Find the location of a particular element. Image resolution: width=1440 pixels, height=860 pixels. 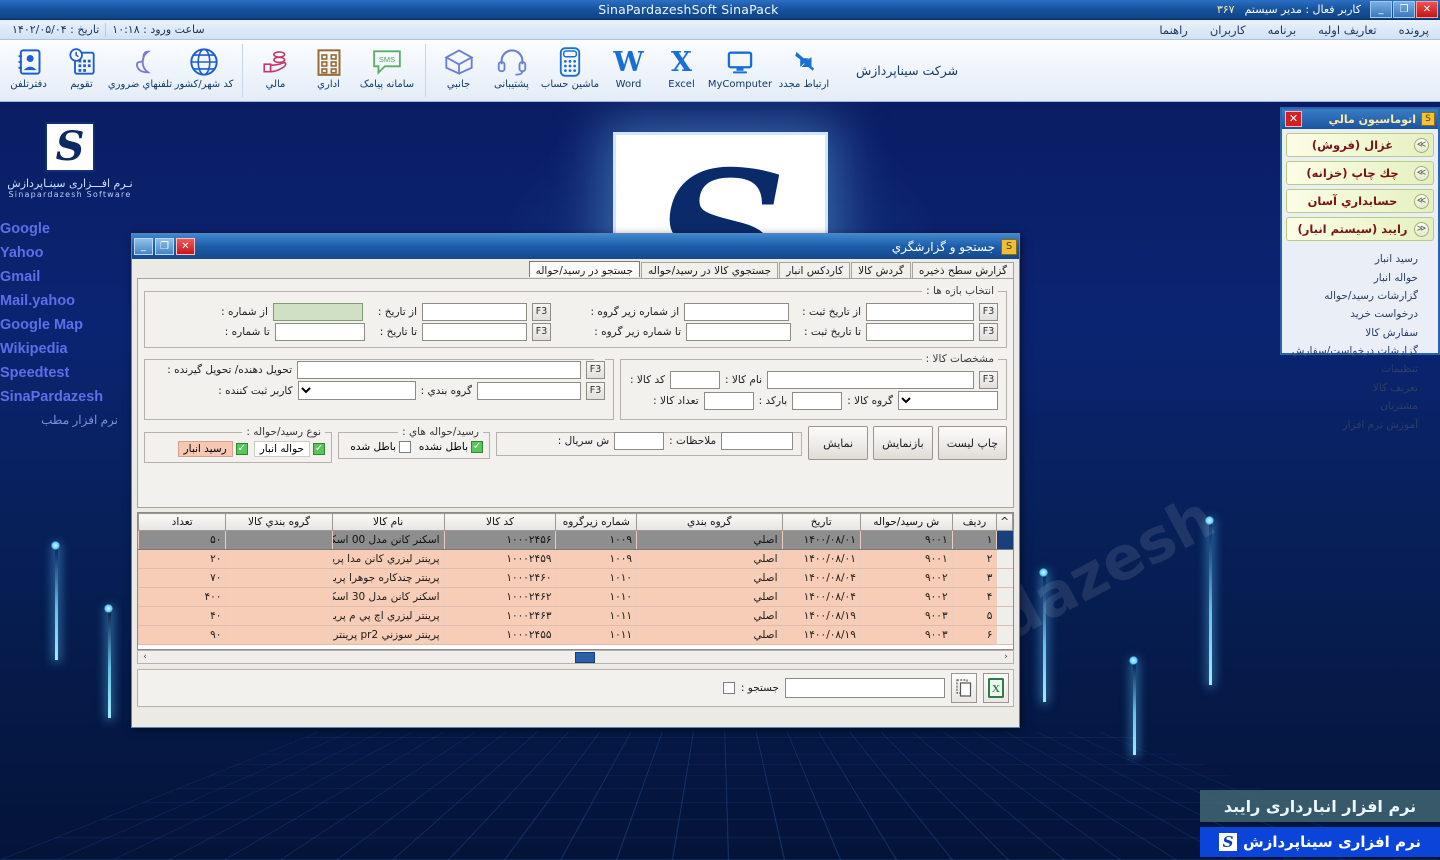

submenu-item-purchase-request: درخواست خرید is located at coordinates (1357, 314).